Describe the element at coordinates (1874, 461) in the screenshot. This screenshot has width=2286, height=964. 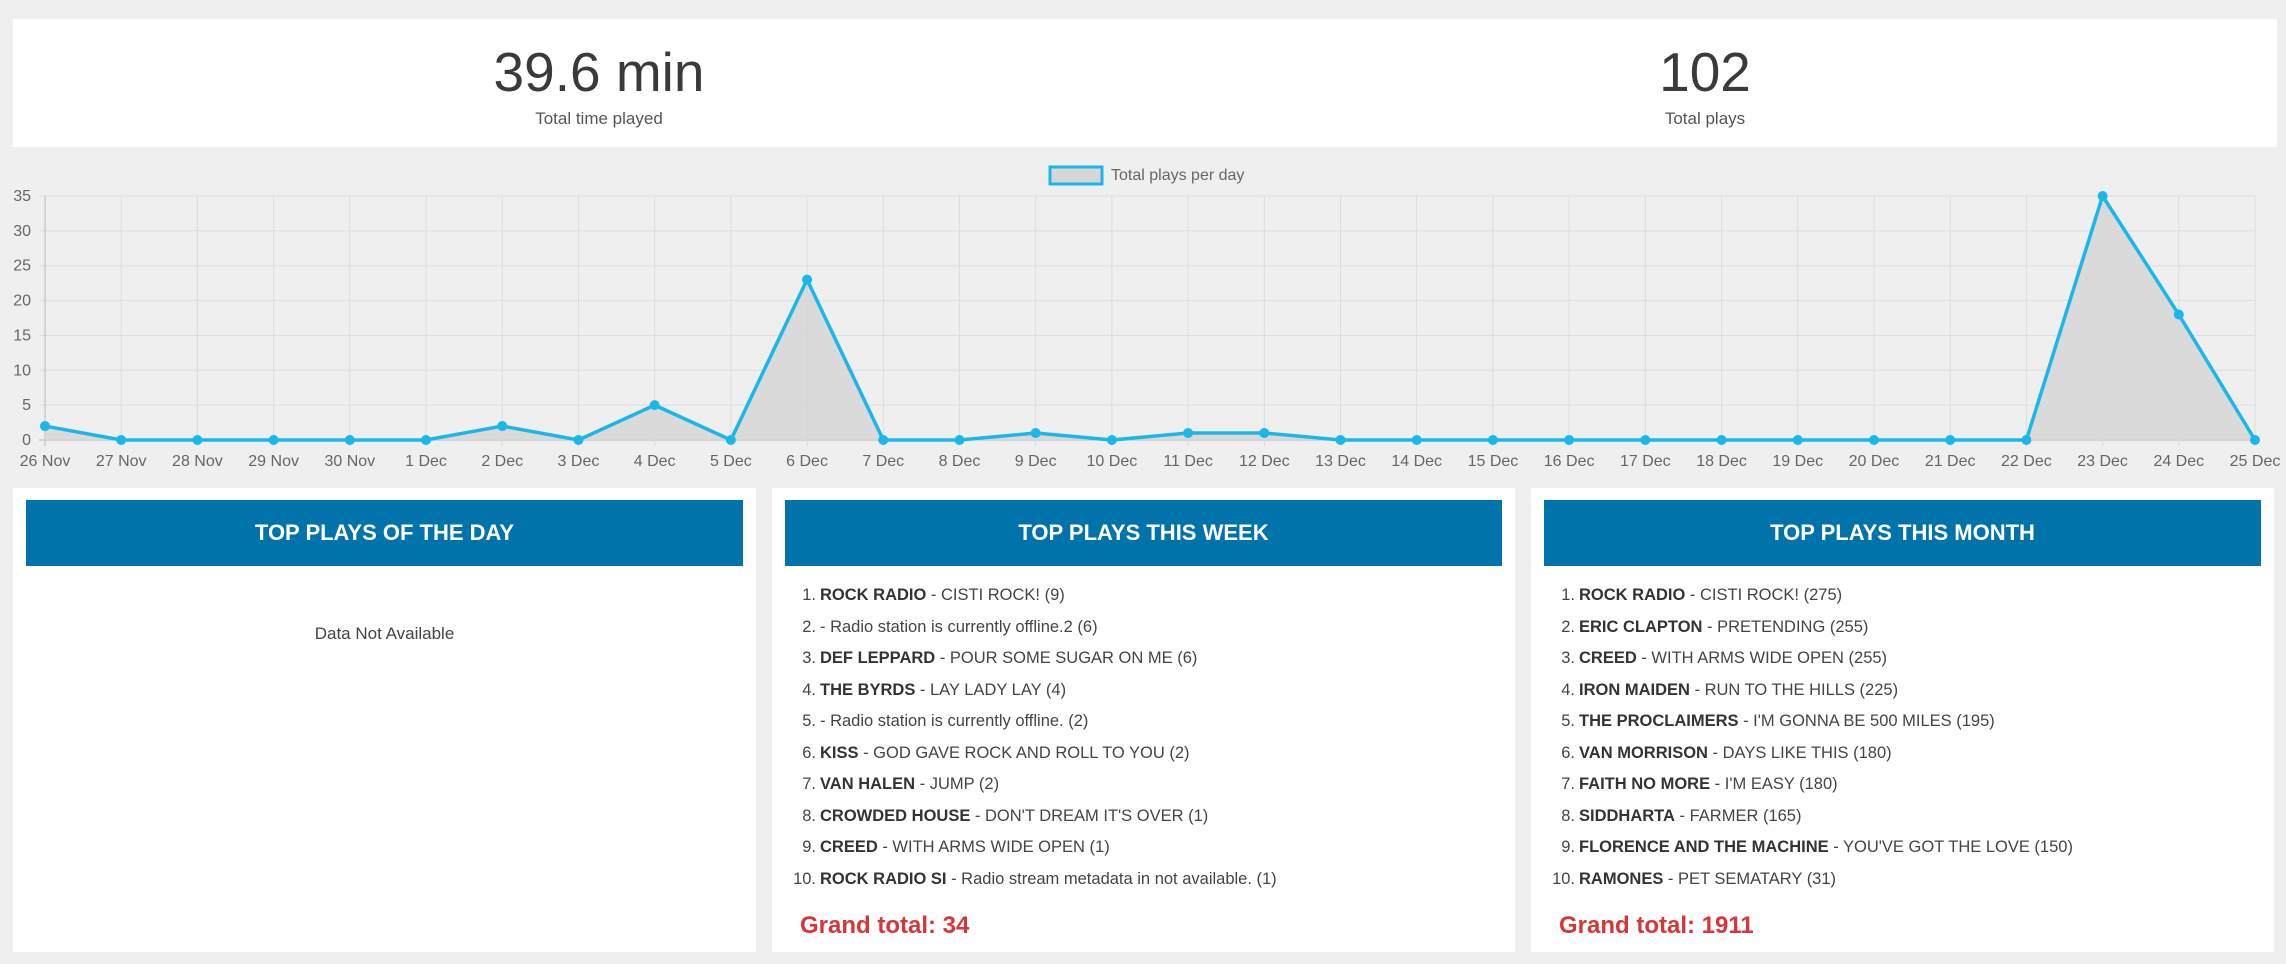
I see `x-tick-label: 20 Dec` at that location.